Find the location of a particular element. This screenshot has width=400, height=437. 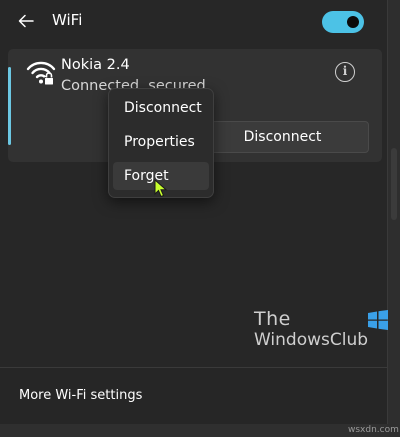

watermark: The WindowsClub is located at coordinates (324, 331).